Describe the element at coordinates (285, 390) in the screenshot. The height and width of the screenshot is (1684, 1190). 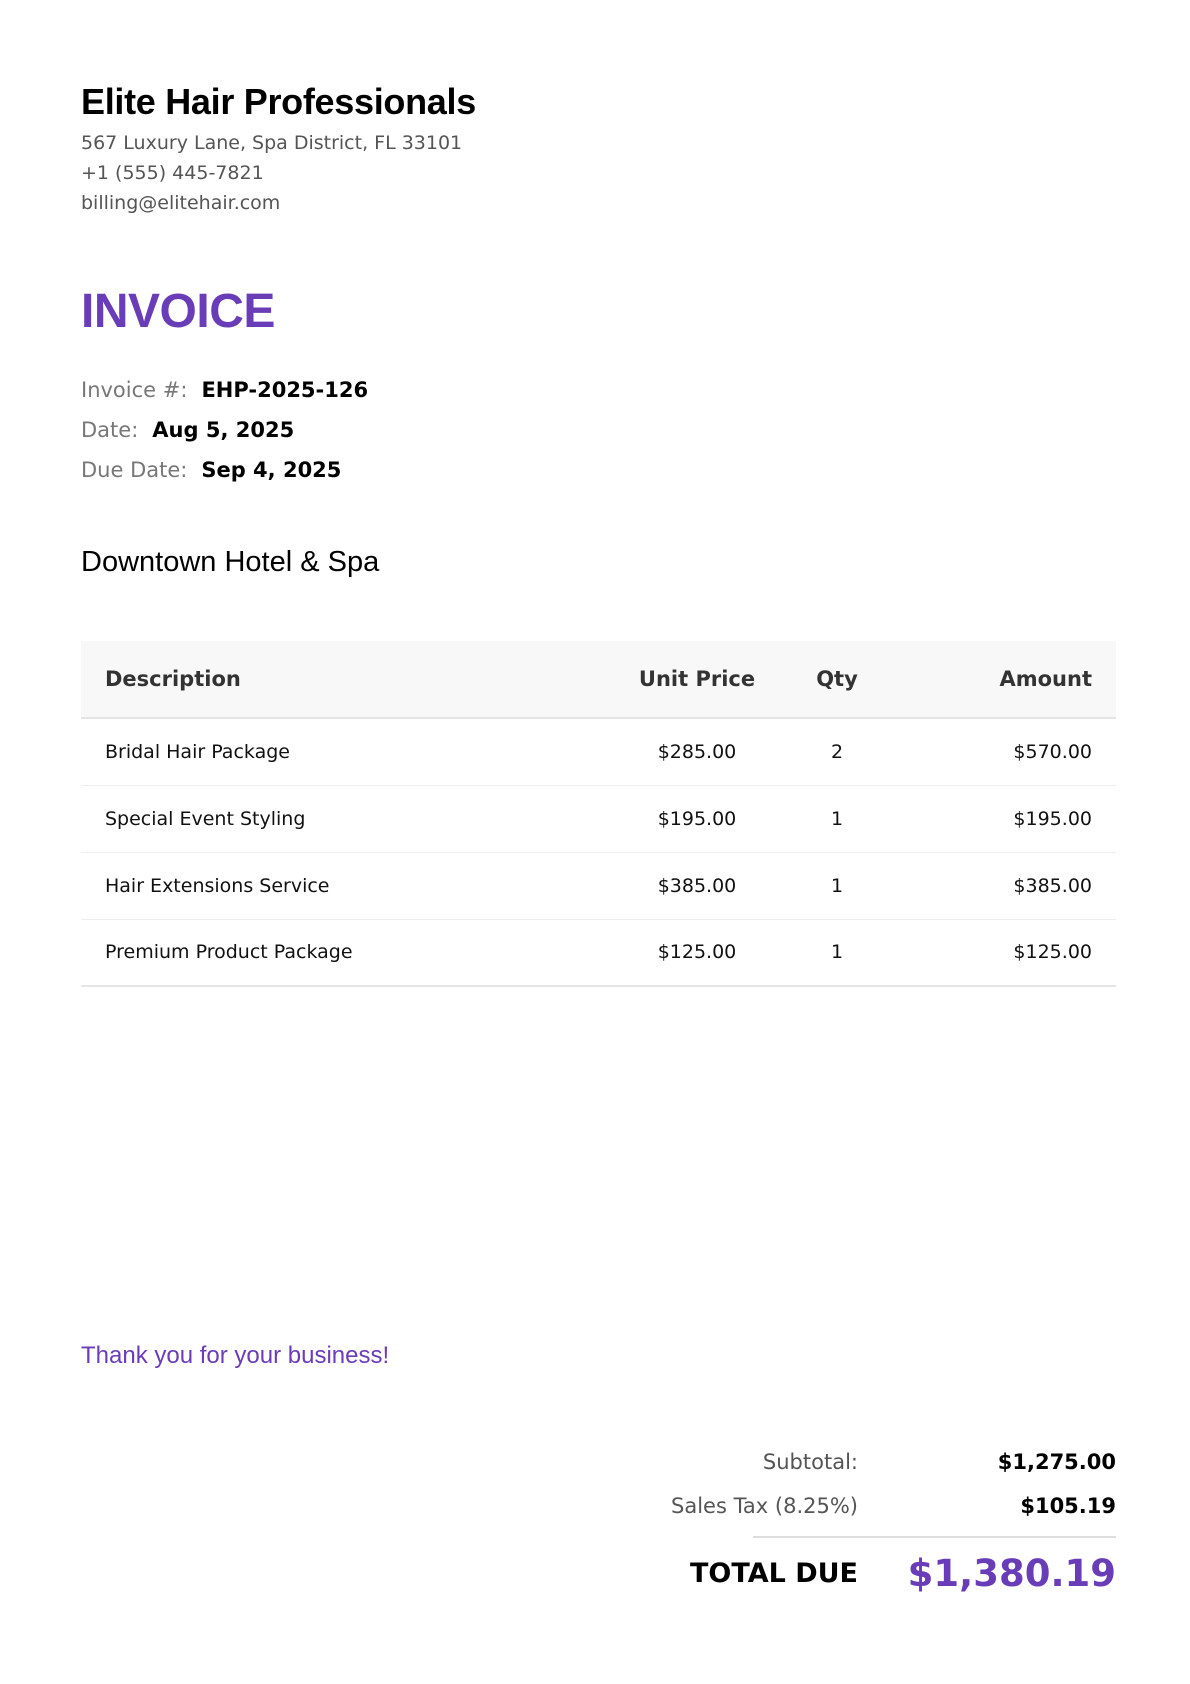
I see `invoice-number: EHP-2025-126` at that location.